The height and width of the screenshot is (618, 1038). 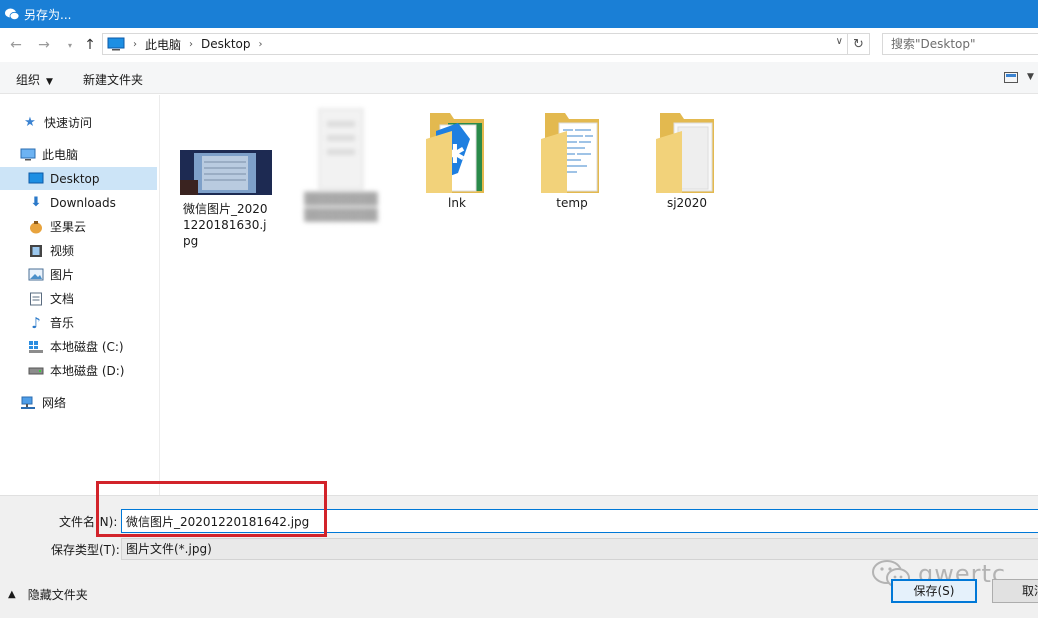 I want to click on breadcrumb-desktop: Desktop, so click(x=226, y=44).